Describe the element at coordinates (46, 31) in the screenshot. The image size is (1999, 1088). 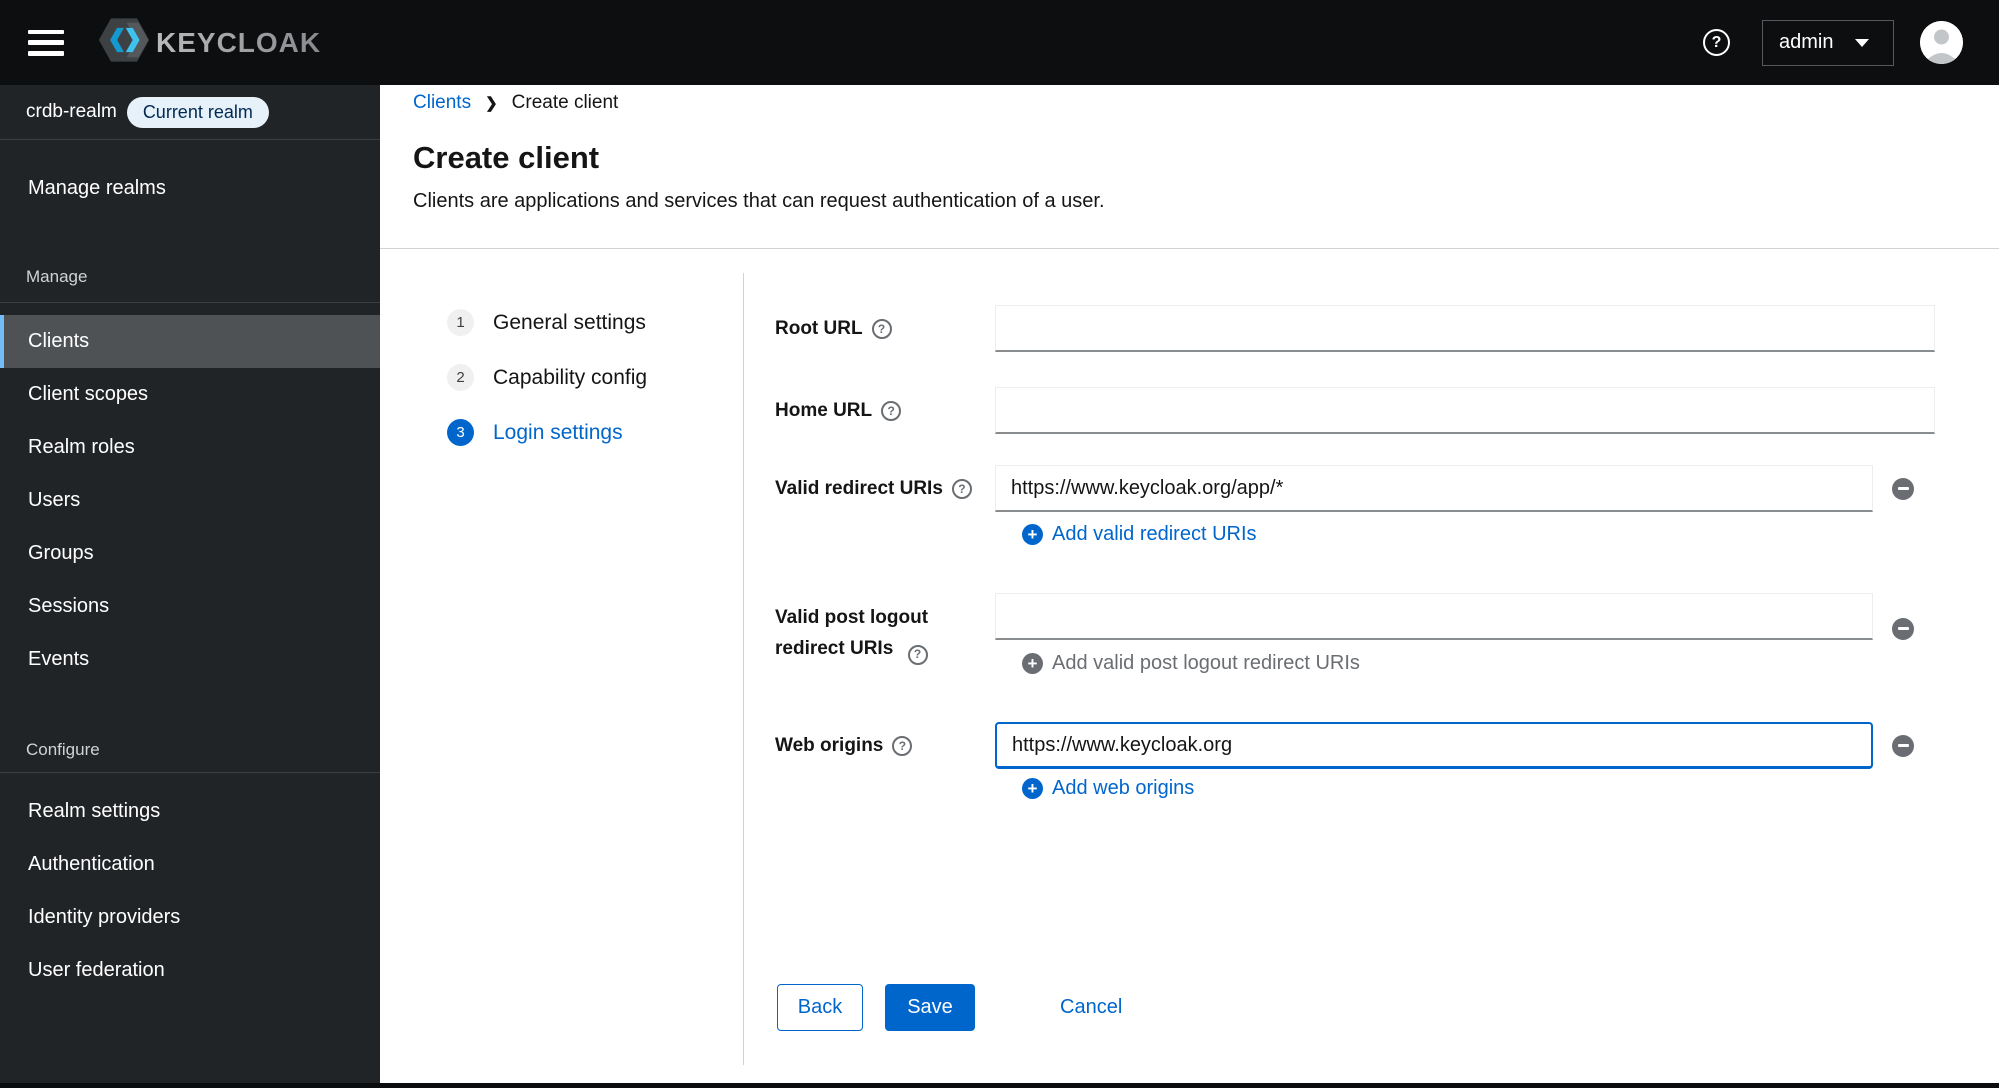
I see `hamburger-icon` at that location.